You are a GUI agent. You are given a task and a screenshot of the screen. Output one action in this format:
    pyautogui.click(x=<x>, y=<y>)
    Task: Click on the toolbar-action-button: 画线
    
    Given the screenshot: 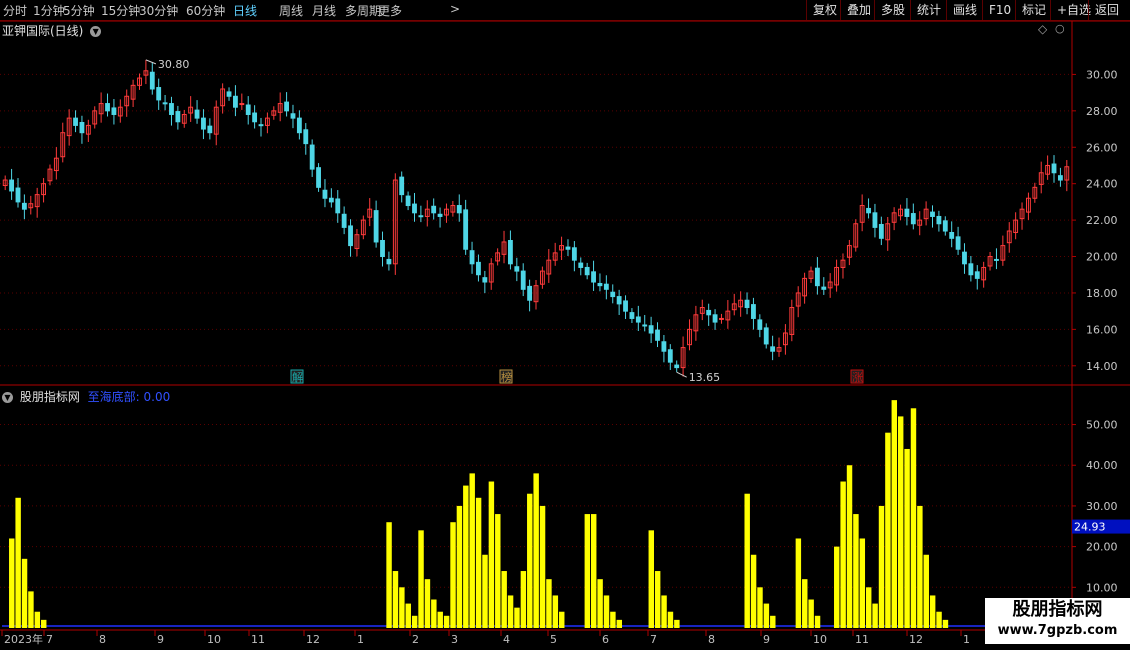 What is the action you would take?
    pyautogui.click(x=964, y=10)
    